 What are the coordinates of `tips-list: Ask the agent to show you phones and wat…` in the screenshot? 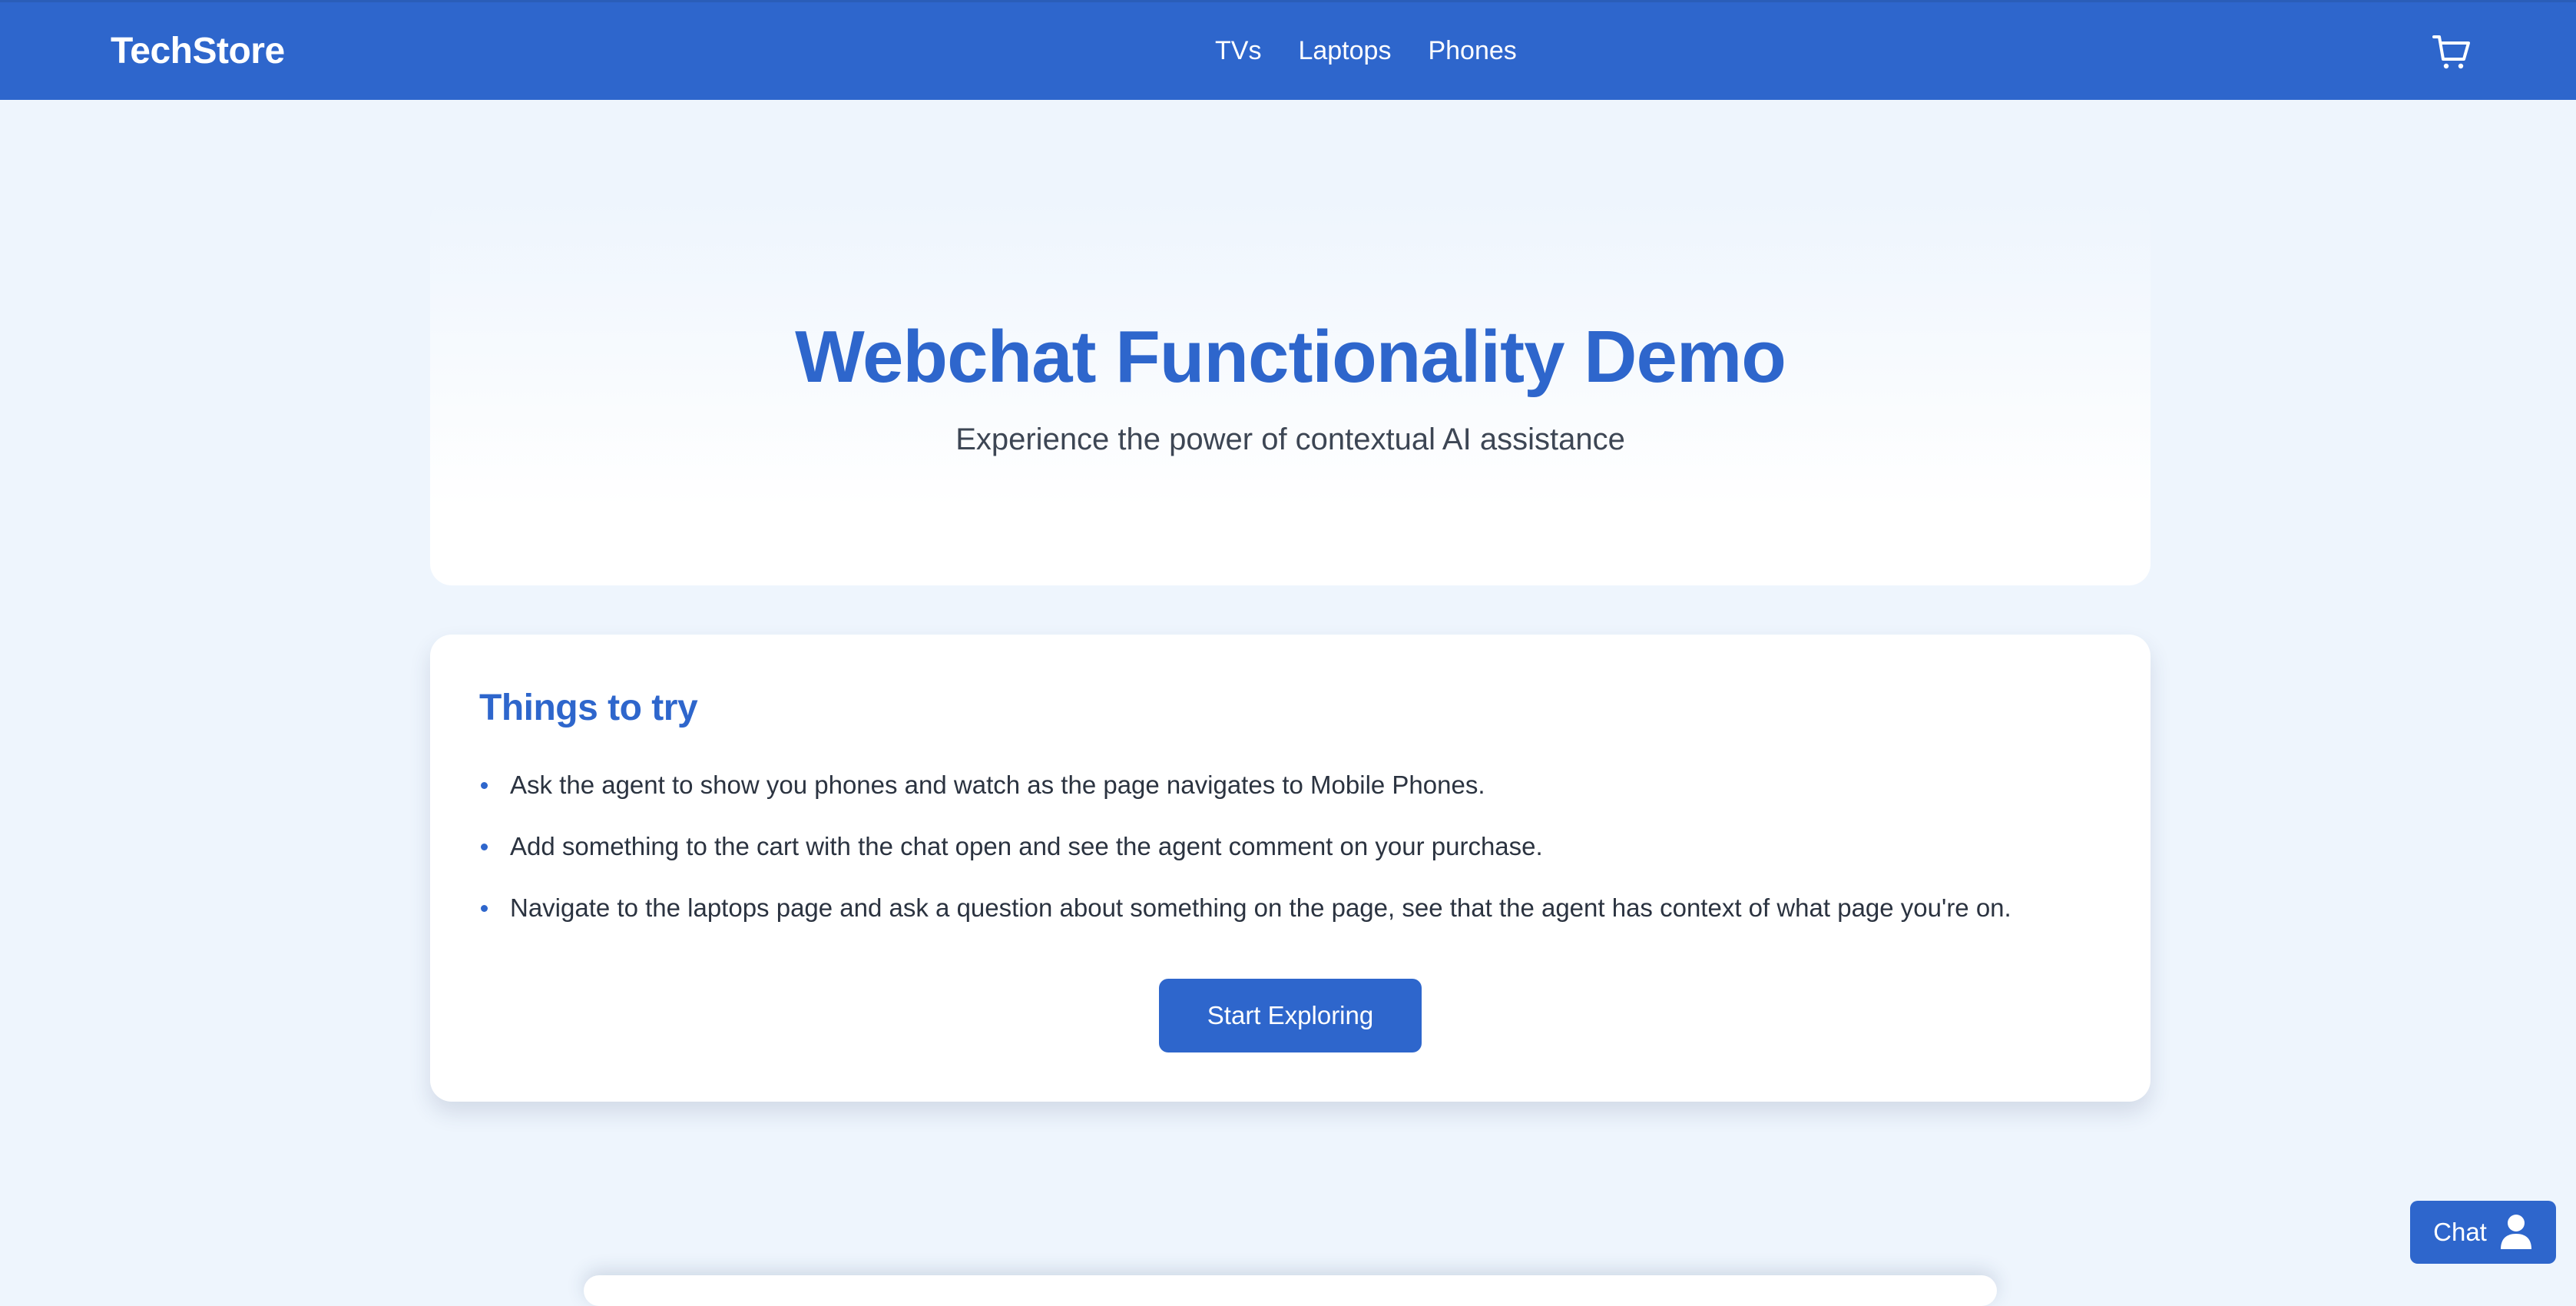 It's located at (1245, 862).